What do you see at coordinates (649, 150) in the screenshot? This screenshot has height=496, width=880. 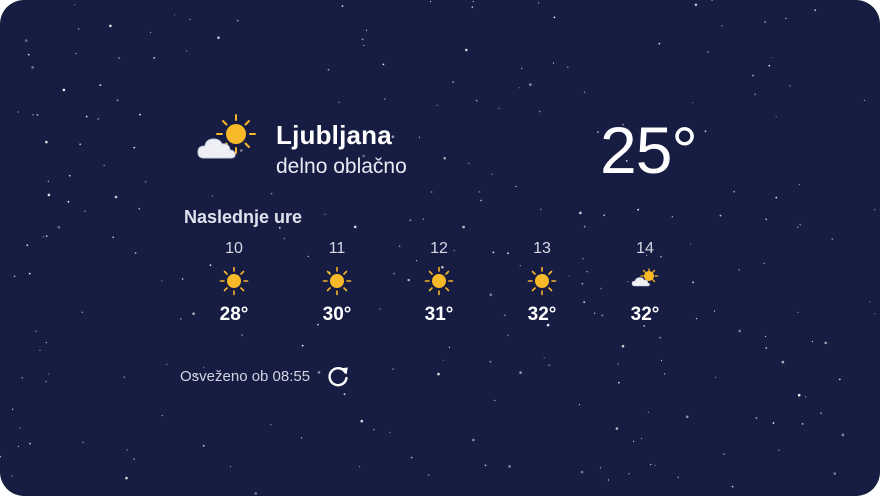 I see `current-temperature: 25°` at bounding box center [649, 150].